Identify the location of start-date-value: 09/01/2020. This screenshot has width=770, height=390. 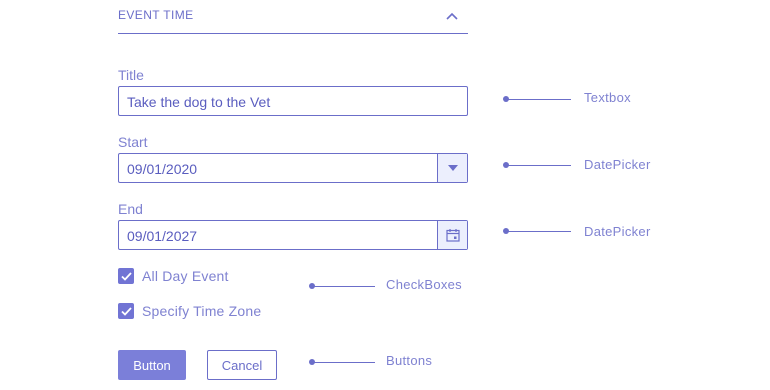
(162, 169).